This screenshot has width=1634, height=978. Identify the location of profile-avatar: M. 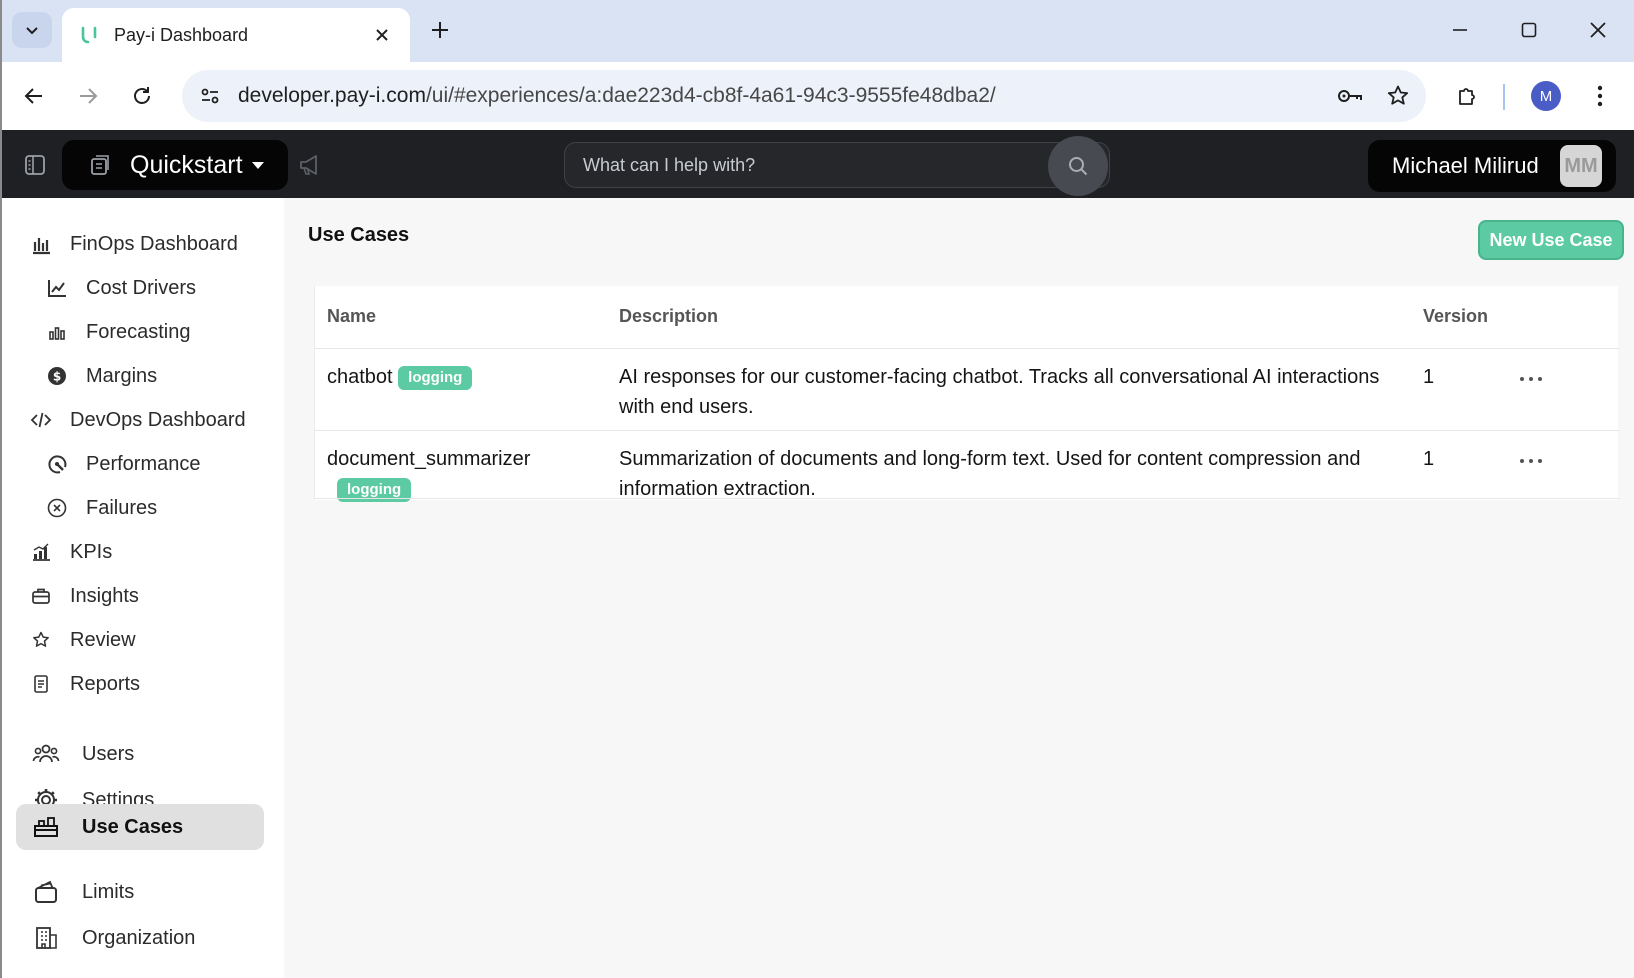
(1546, 96).